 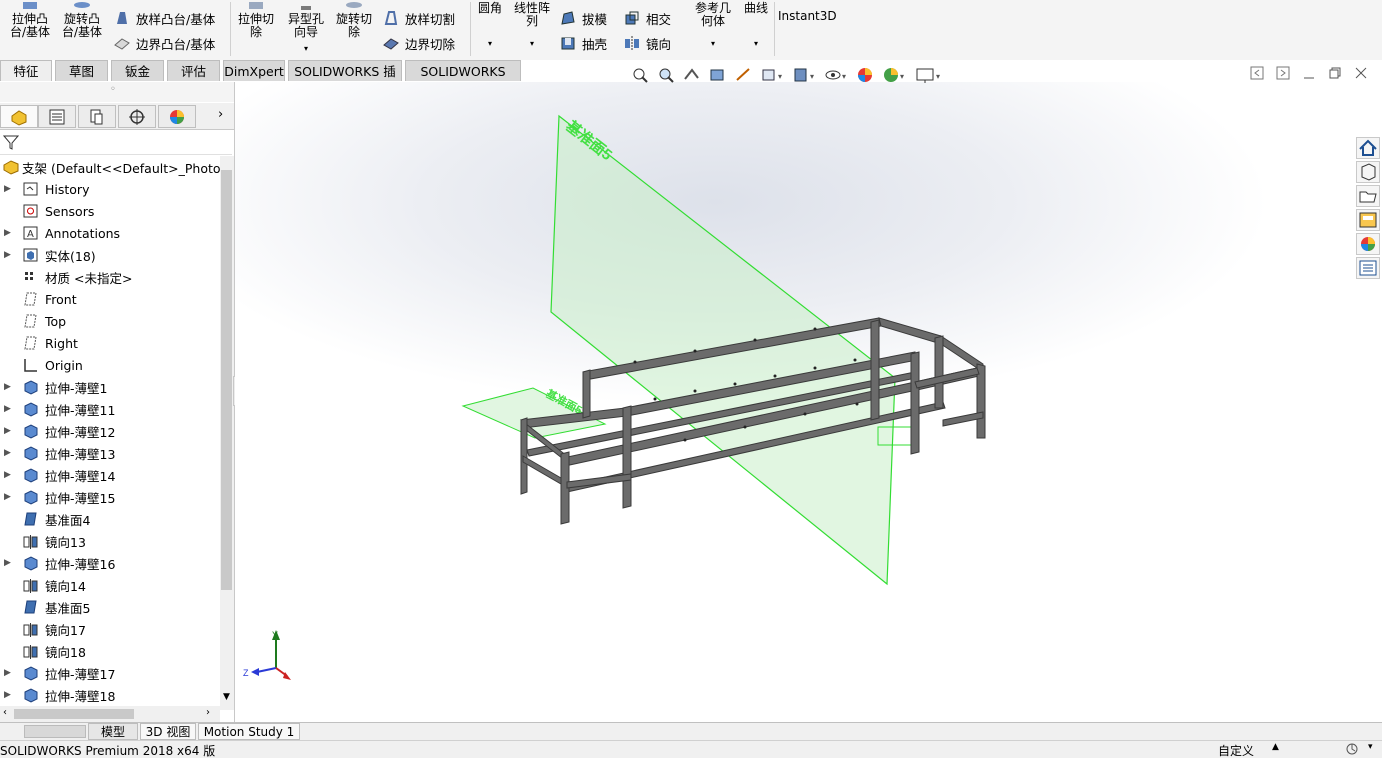 What do you see at coordinates (110, 651) in the screenshot?
I see `tree-item: 镜向18` at bounding box center [110, 651].